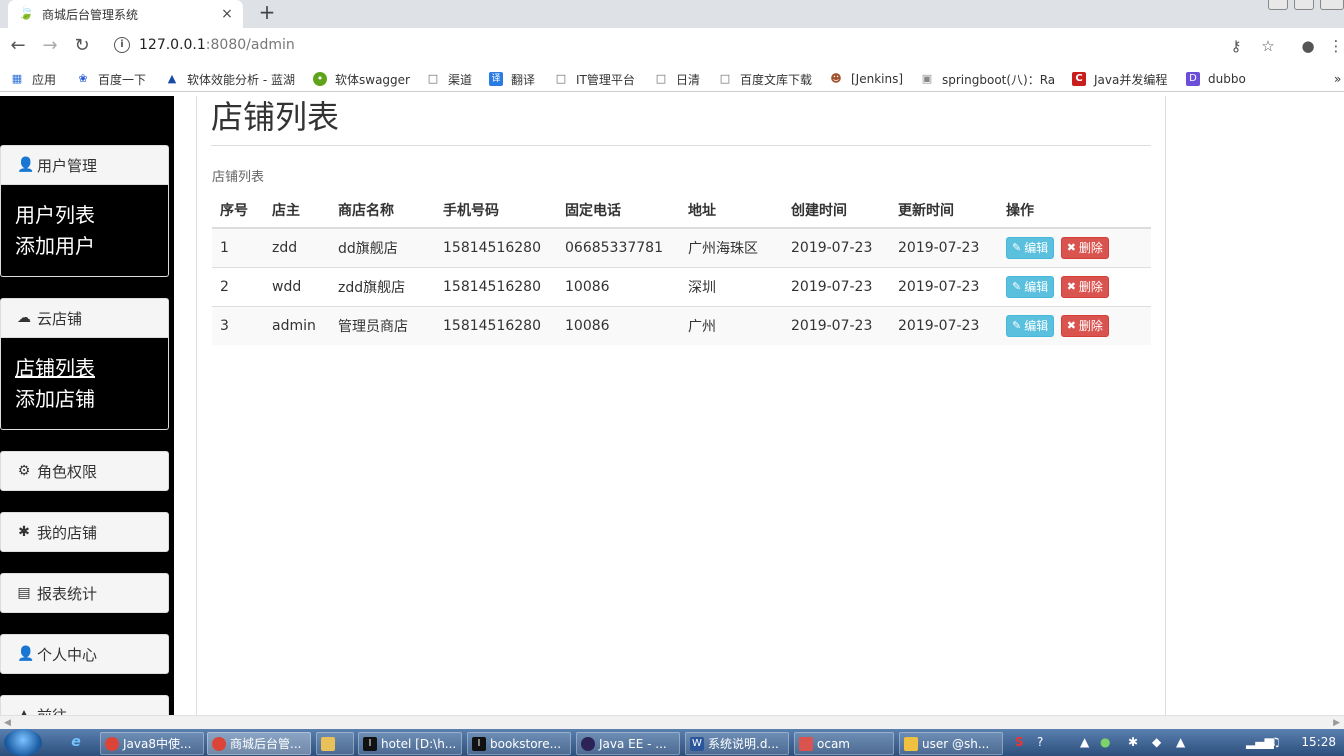  Describe the element at coordinates (765, 79) in the screenshot. I see `bookmark-wenku: □ 百度文库下载` at that location.